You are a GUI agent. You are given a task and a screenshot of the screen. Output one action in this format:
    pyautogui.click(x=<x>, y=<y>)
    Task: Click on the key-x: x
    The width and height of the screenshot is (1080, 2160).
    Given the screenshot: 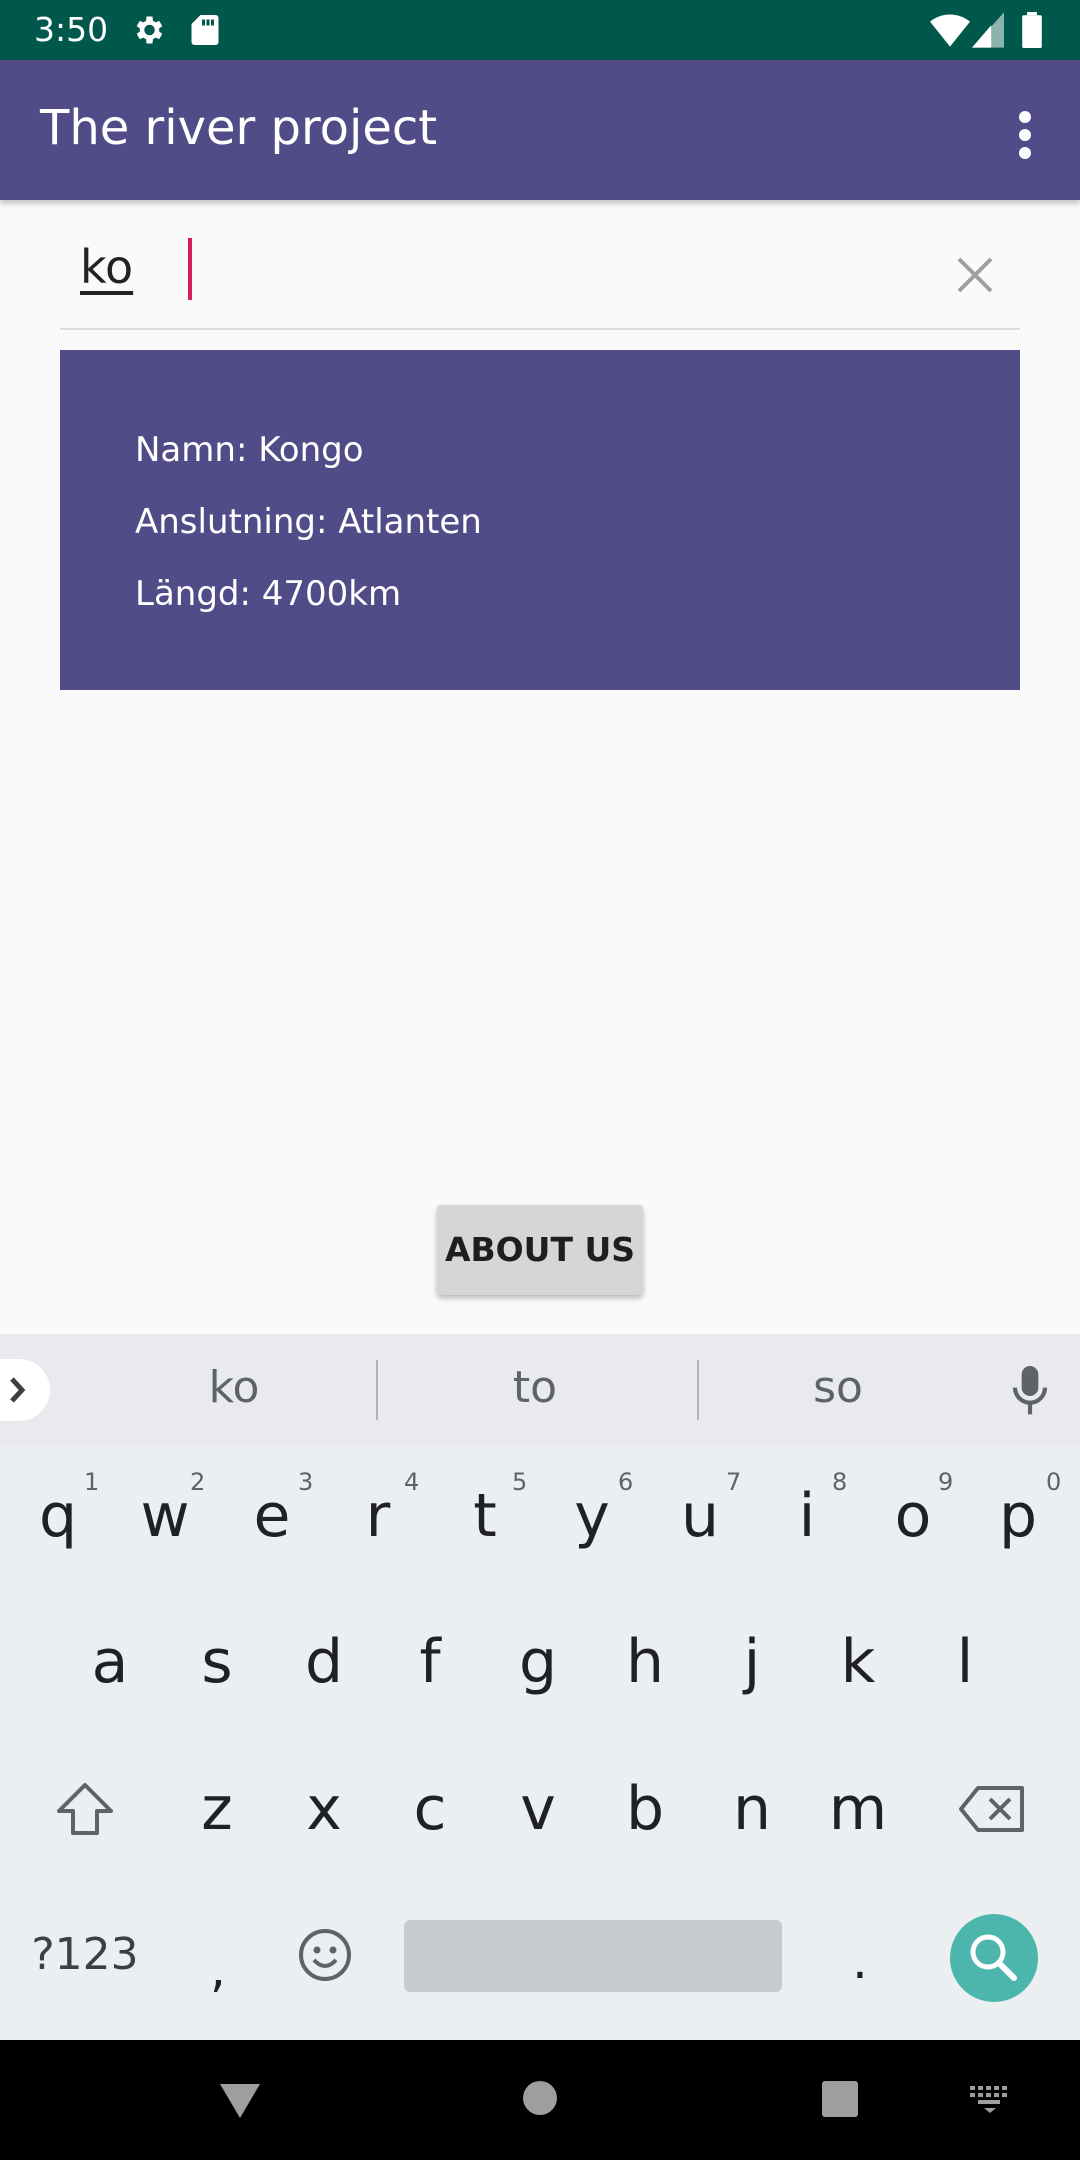 What is the action you would take?
    pyautogui.click(x=324, y=1809)
    